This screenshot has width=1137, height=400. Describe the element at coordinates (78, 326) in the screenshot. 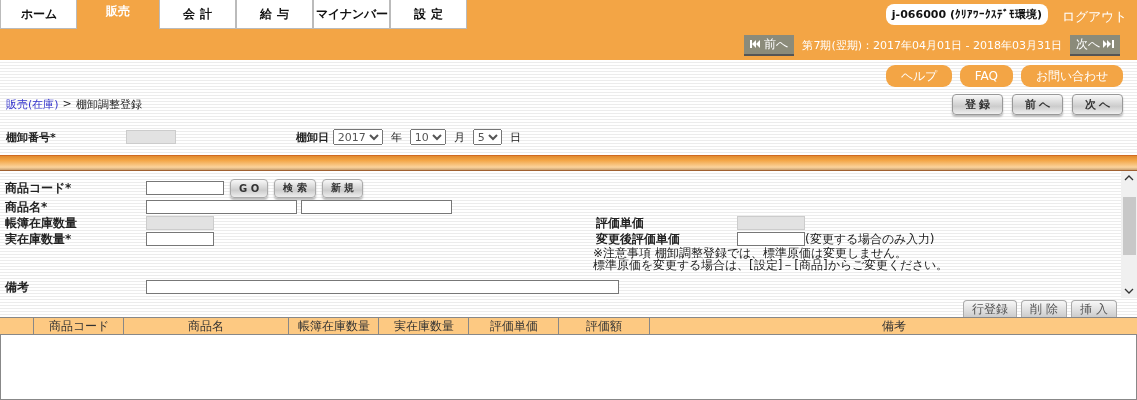

I see `column-header: 商品コード` at that location.